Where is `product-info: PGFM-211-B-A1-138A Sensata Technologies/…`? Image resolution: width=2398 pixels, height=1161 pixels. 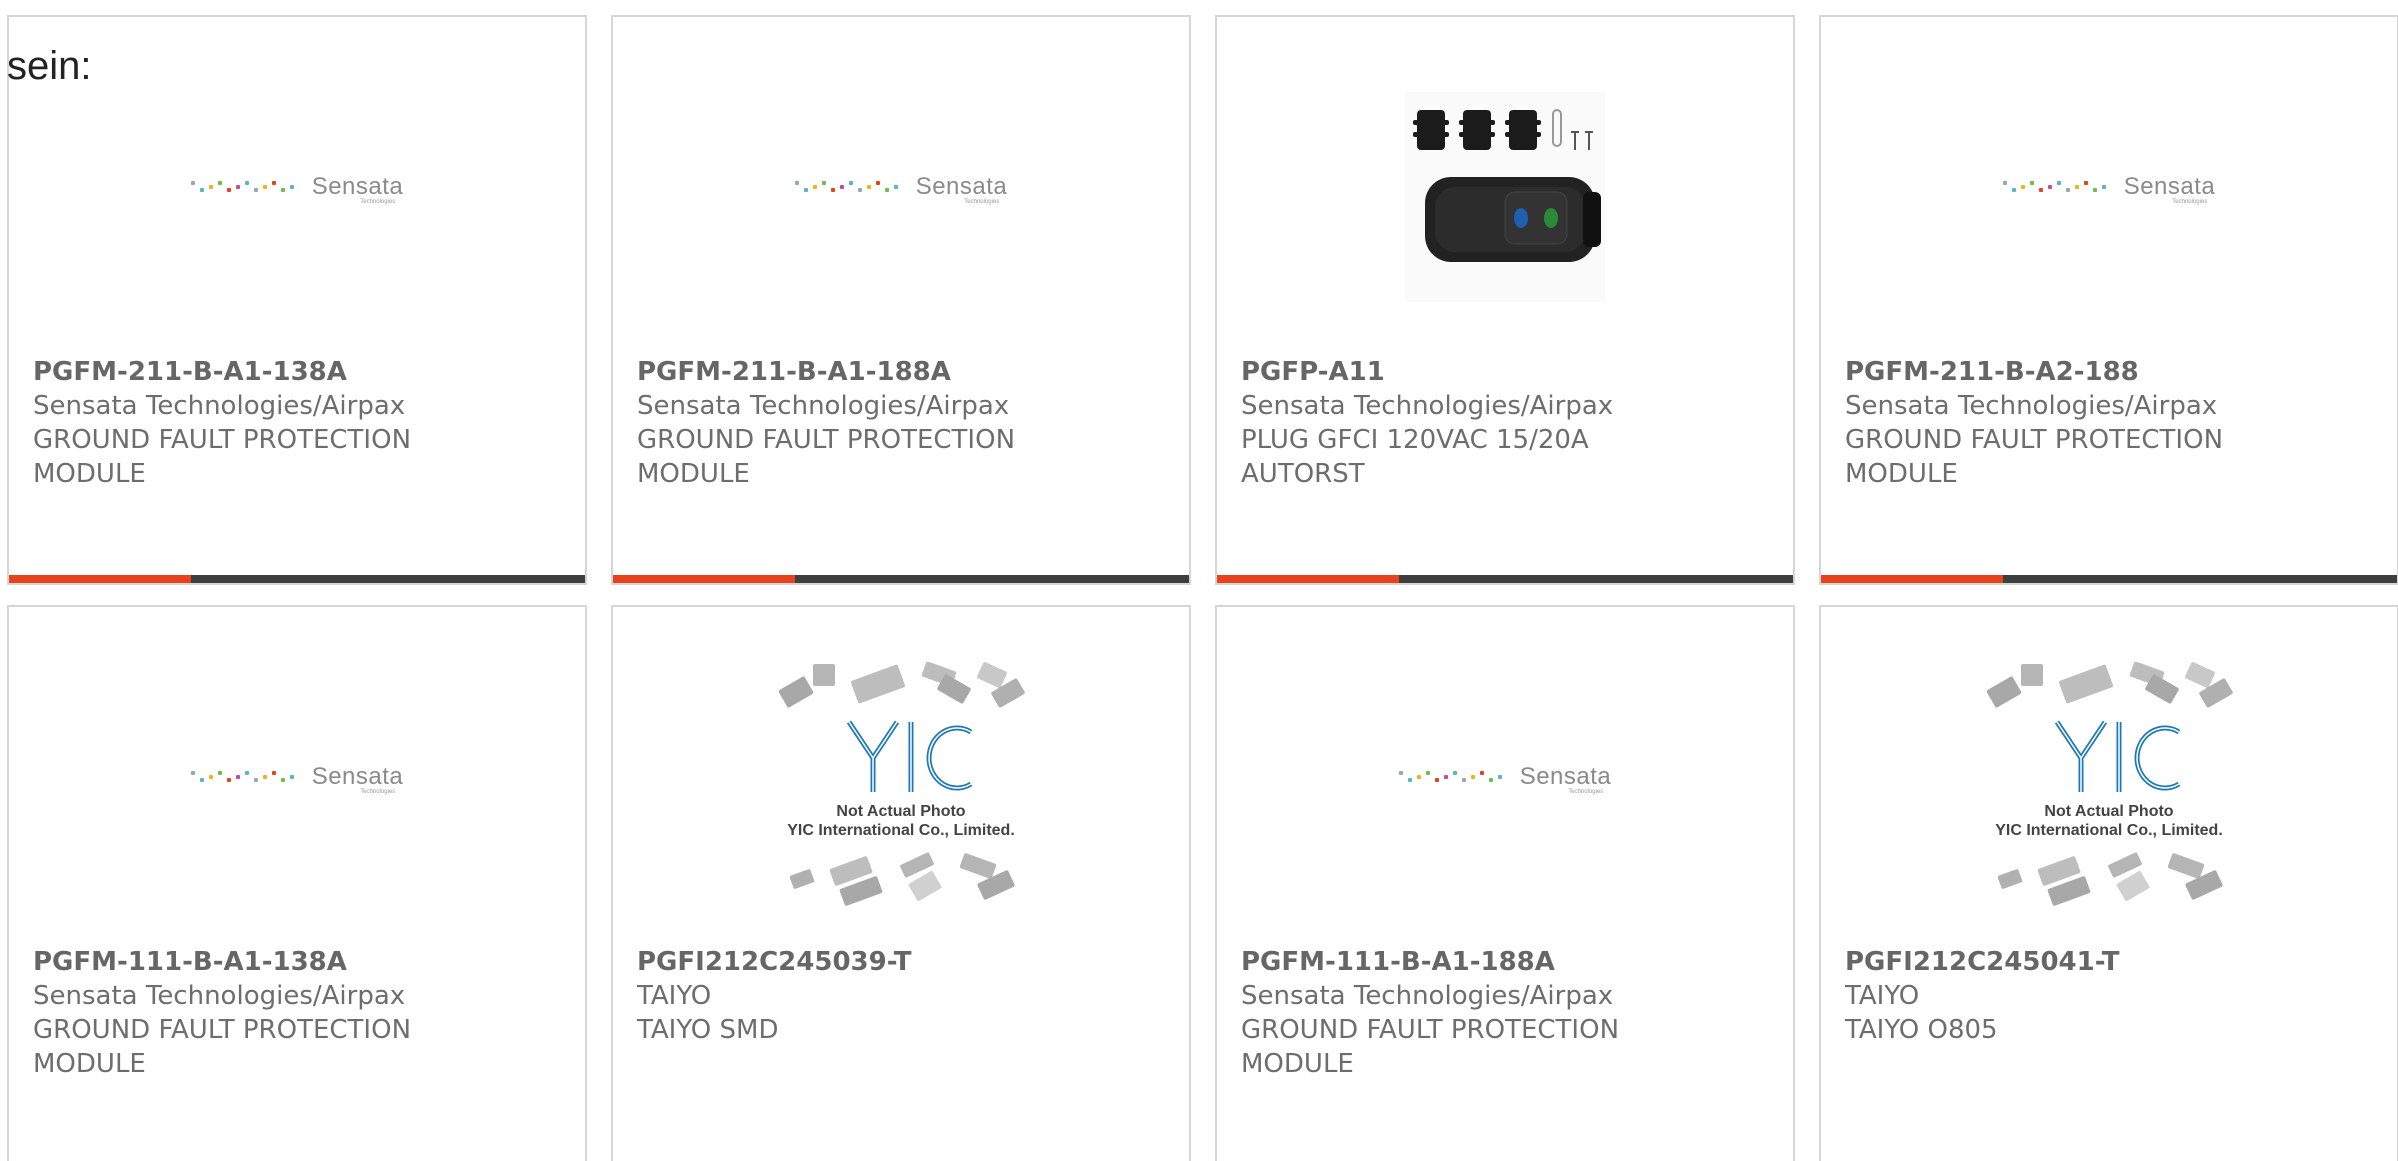
product-info: PGFM-211-B-A1-138A Sensata Technologies/… is located at coordinates (243, 423).